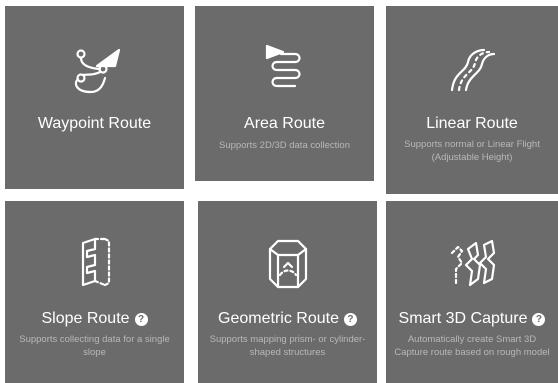 The image size is (558, 383). What do you see at coordinates (472, 70) in the screenshot?
I see `linear-route-icon` at bounding box center [472, 70].